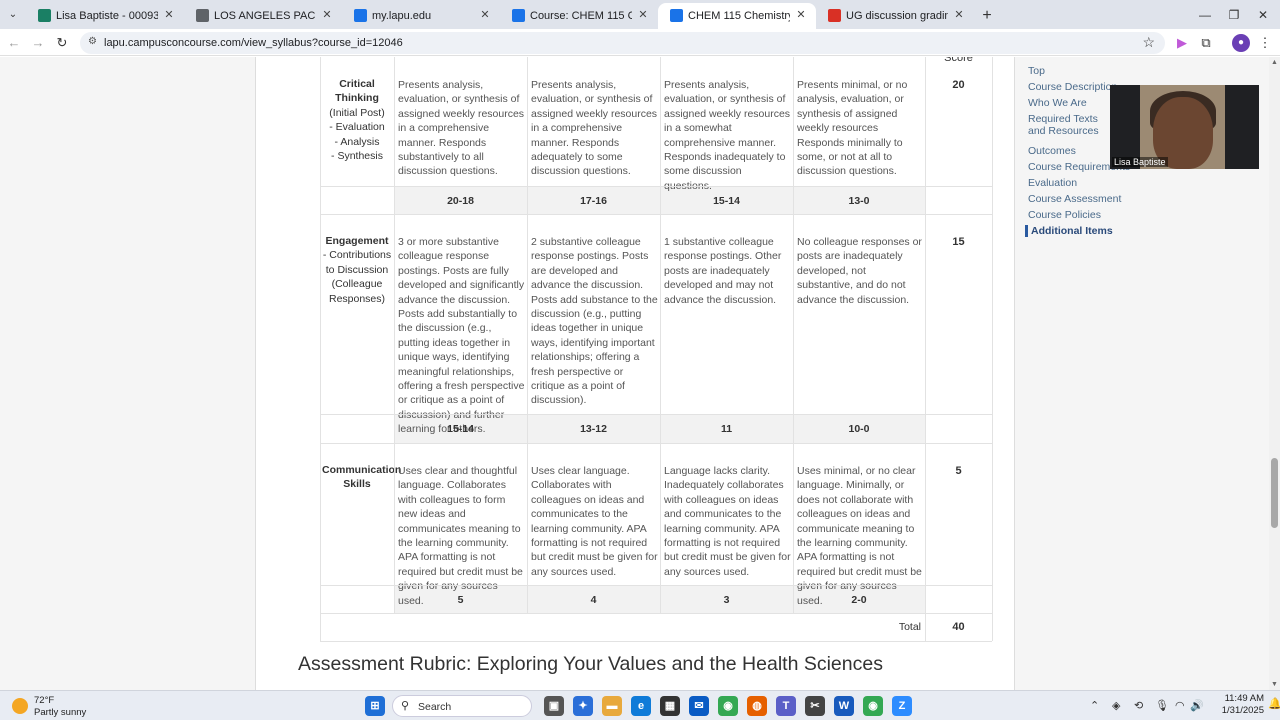 Image resolution: width=1280 pixels, height=720 pixels. What do you see at coordinates (1265, 43) in the screenshot?
I see `browser-menu-icon: ⋮` at bounding box center [1265, 43].